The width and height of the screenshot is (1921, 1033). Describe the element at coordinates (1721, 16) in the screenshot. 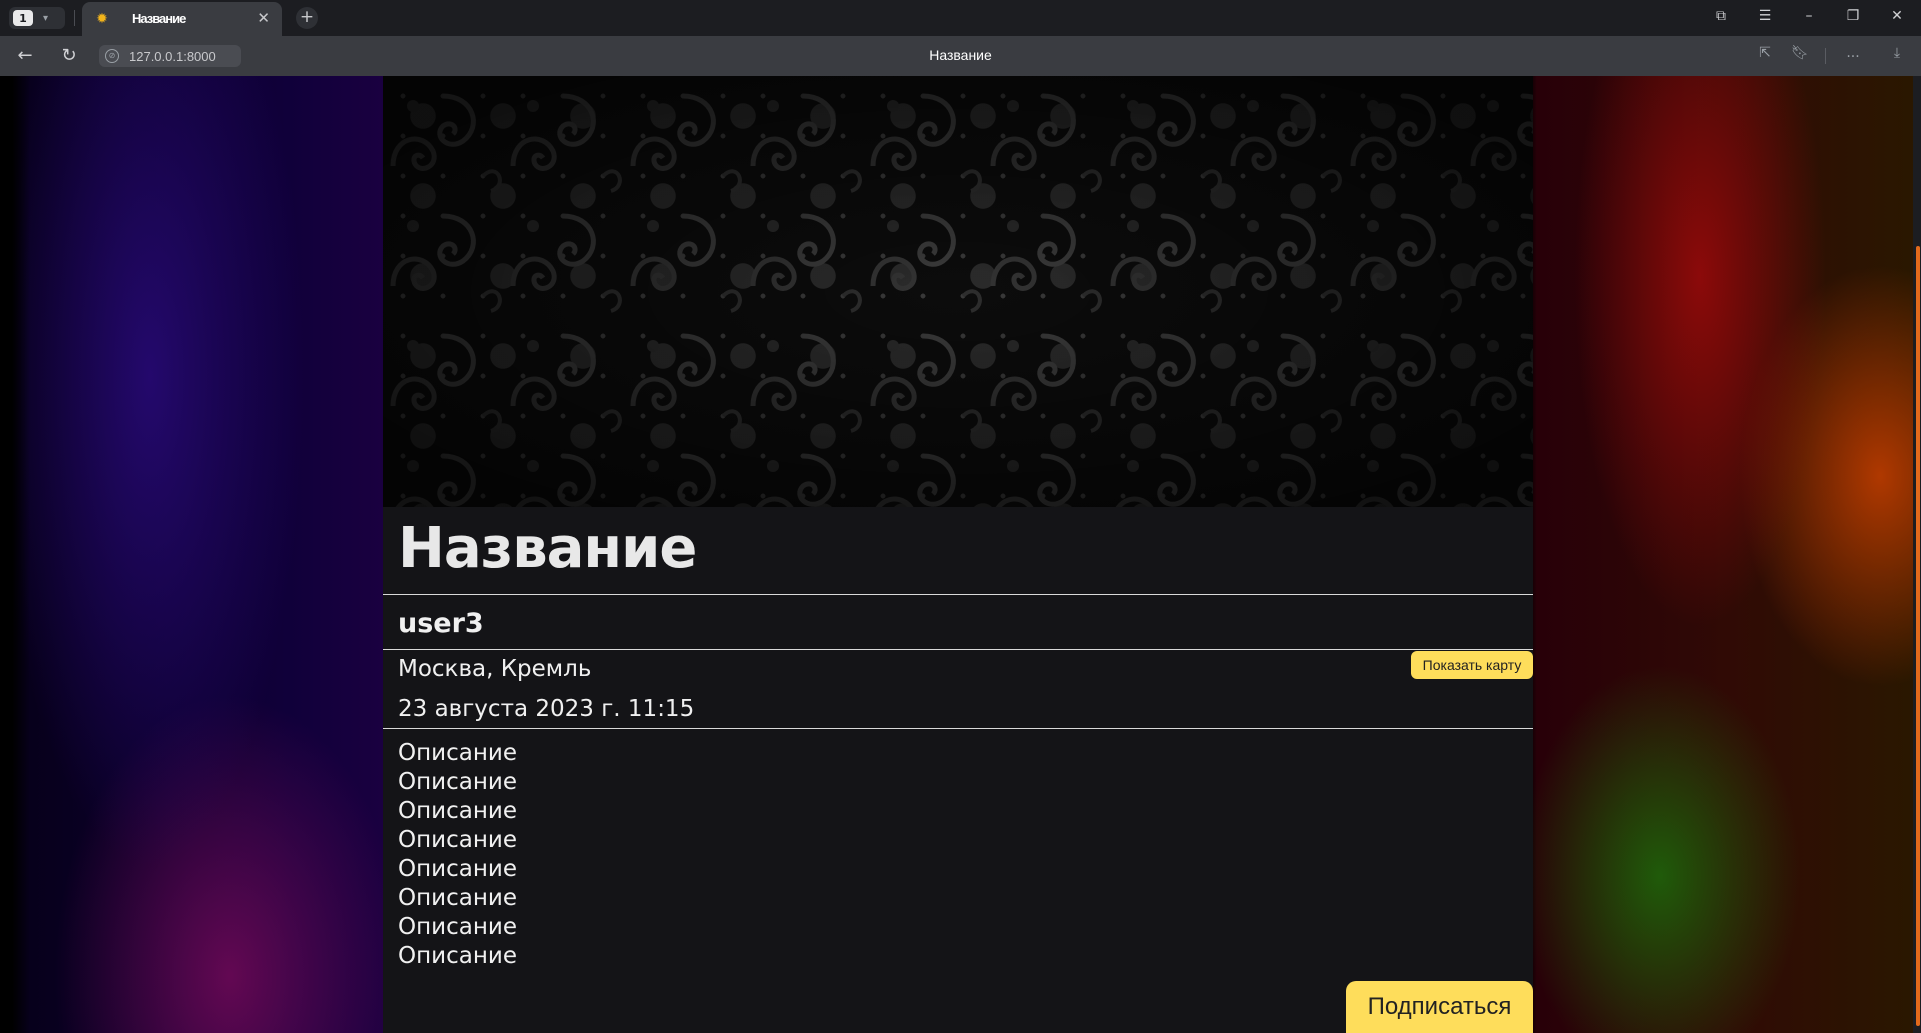

I see `collections-icon: ⧉` at that location.